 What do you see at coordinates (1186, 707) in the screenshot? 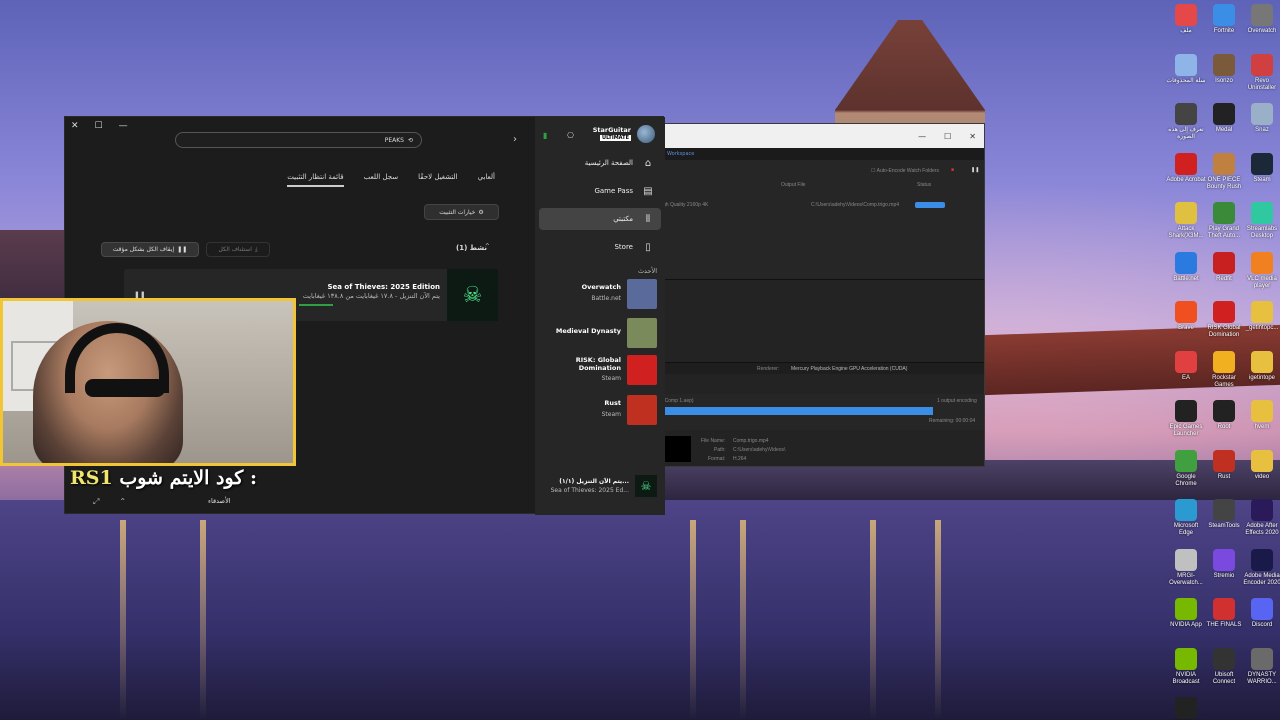
I see `desktop-shortcut: OBS Studio` at bounding box center [1186, 707].